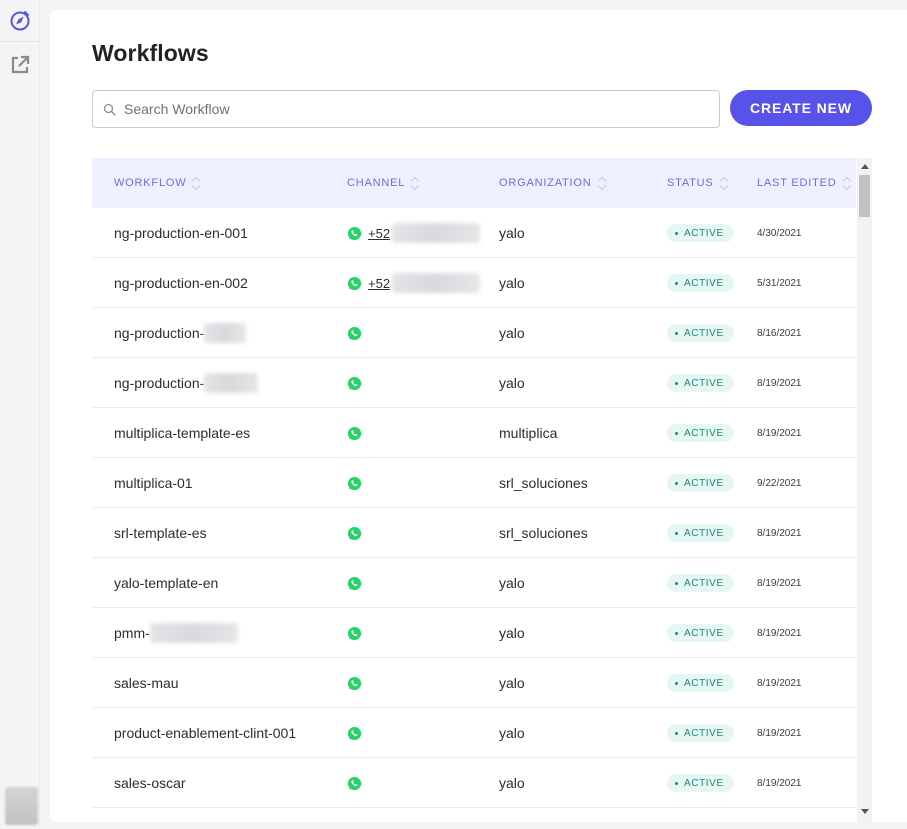  Describe the element at coordinates (552, 183) in the screenshot. I see `column-header-organization: ORGANIZATION` at that location.